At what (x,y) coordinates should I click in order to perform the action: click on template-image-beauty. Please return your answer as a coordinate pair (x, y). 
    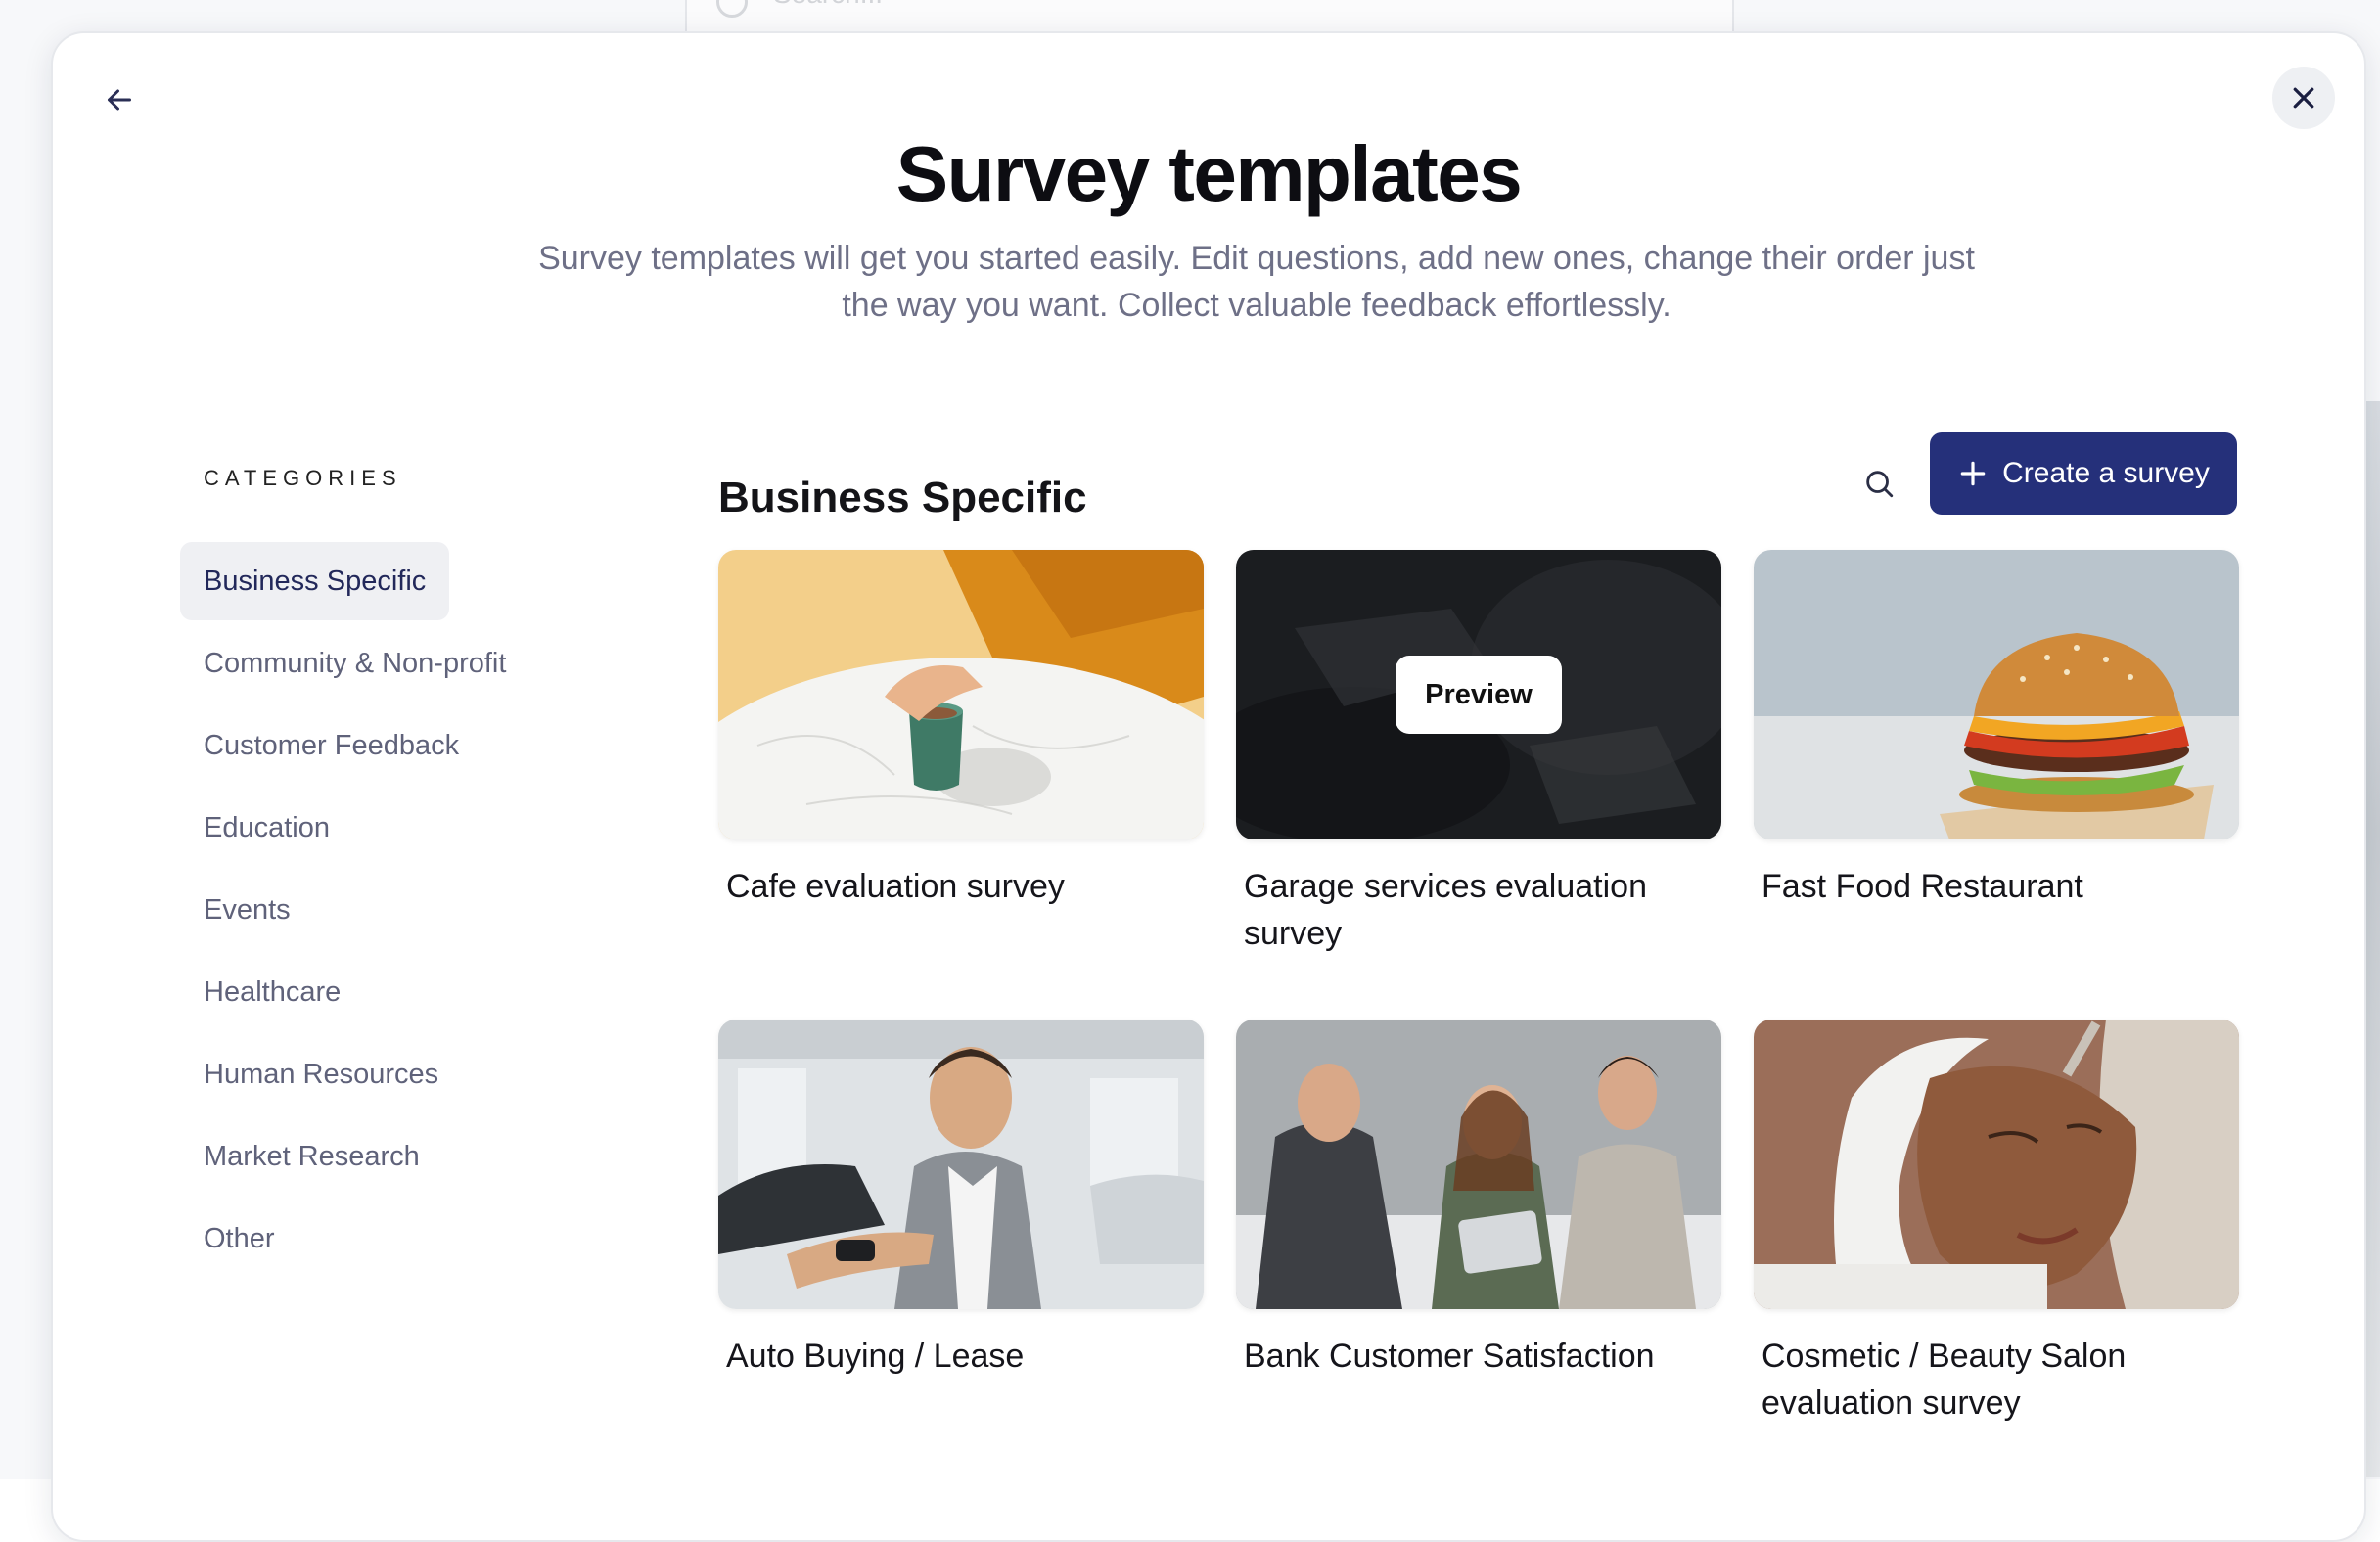
    Looking at the image, I should click on (1996, 1164).